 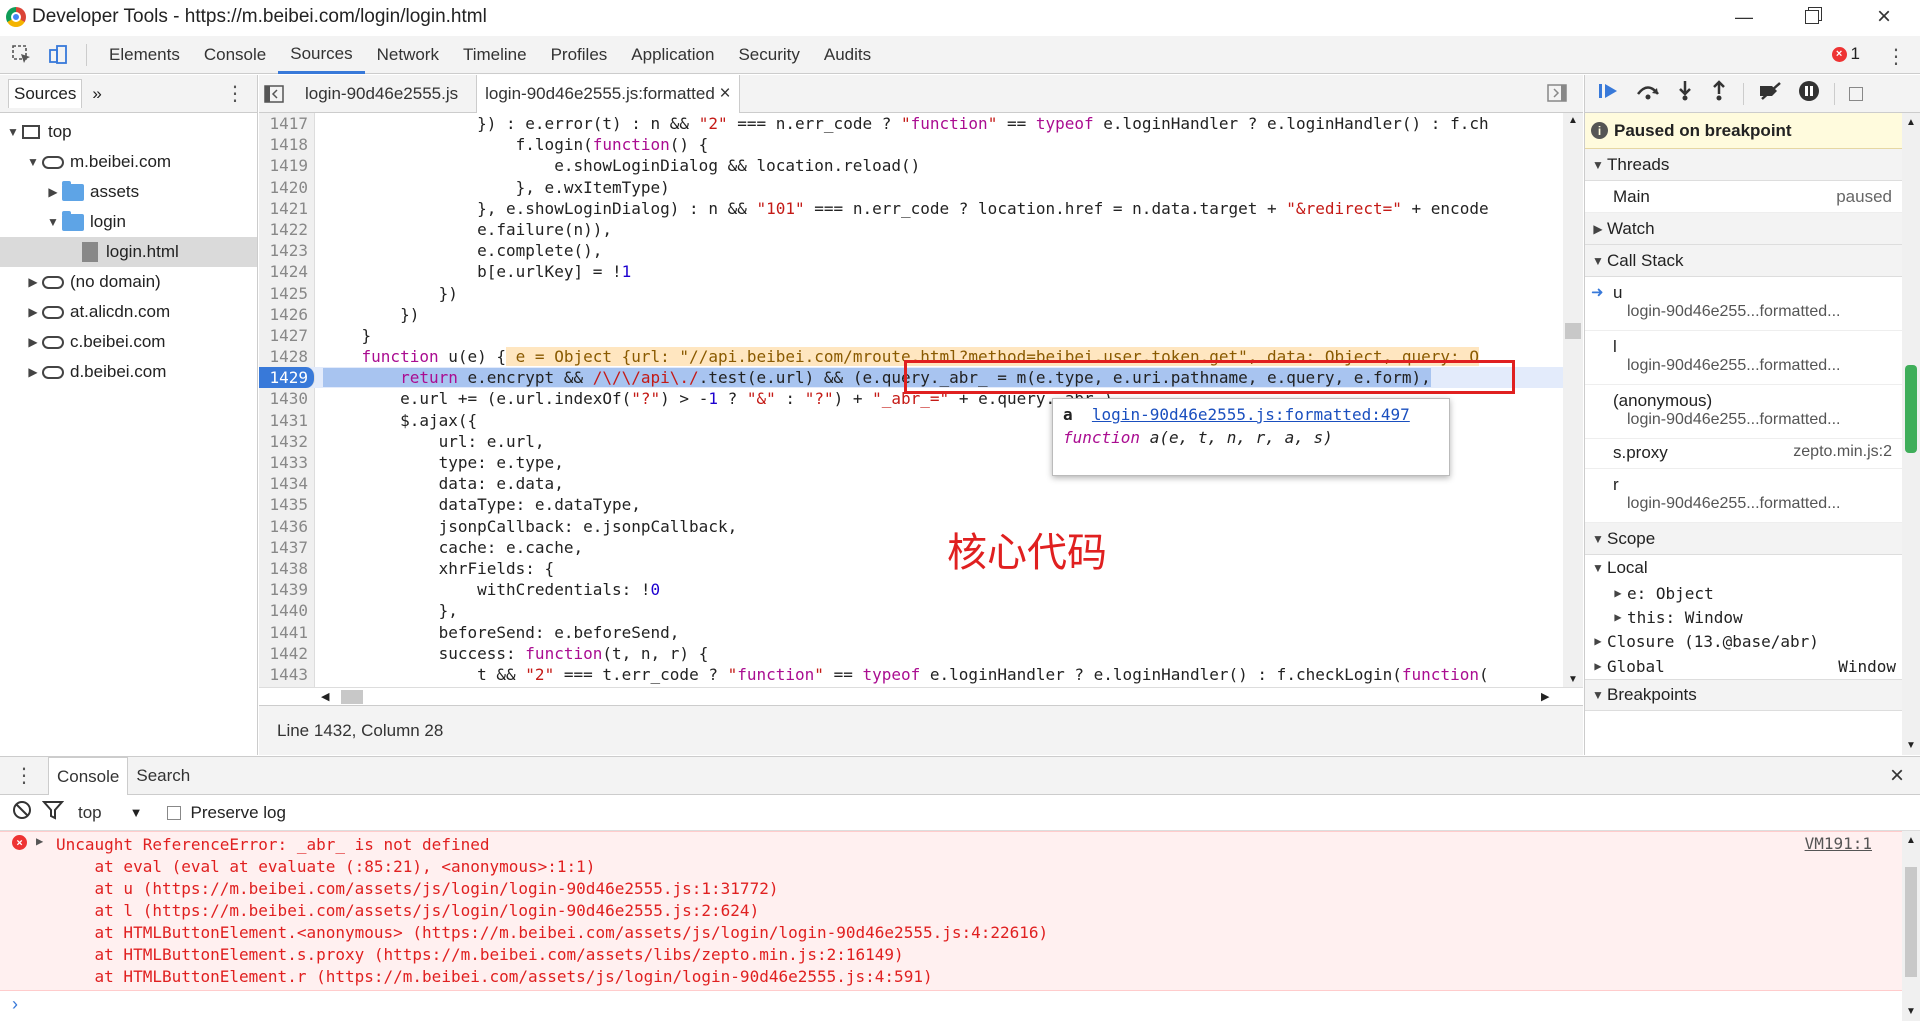 I want to click on sidebar-scrollbar: ▲ ▼, so click(x=1911, y=434).